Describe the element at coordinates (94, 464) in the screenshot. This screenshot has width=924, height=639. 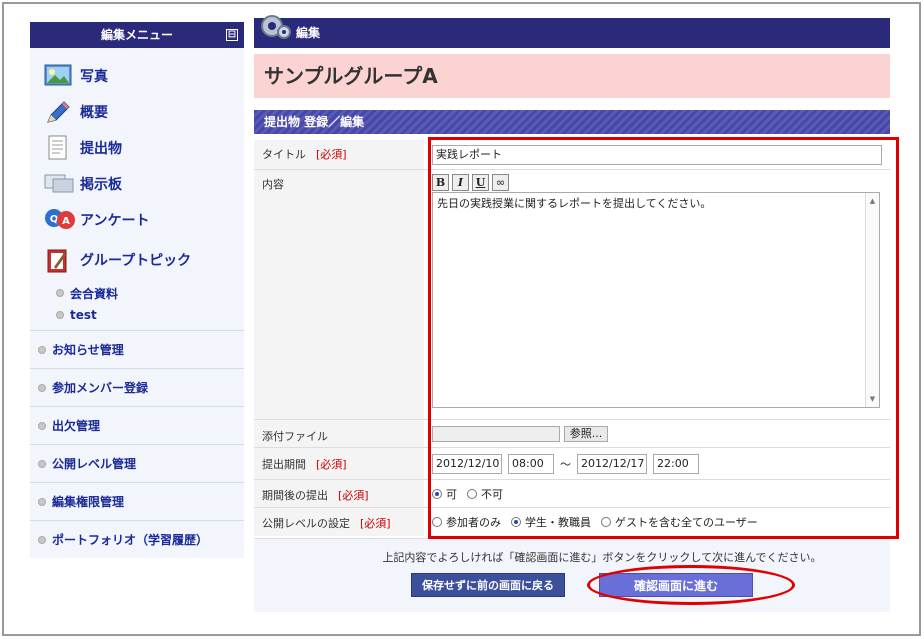
I see `menu-item-label: 公開レベル管理` at that location.